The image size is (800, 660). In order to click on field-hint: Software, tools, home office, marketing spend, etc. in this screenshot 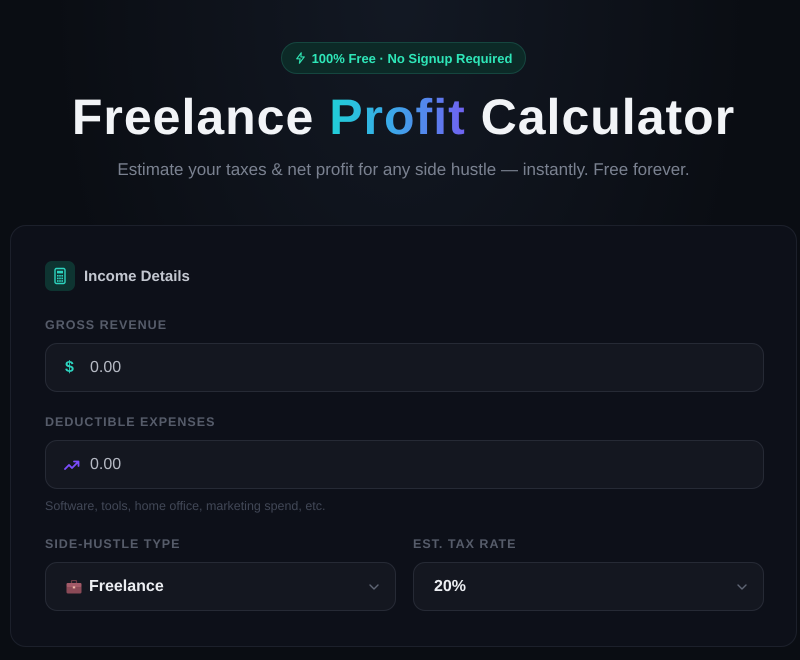, I will do `click(185, 506)`.